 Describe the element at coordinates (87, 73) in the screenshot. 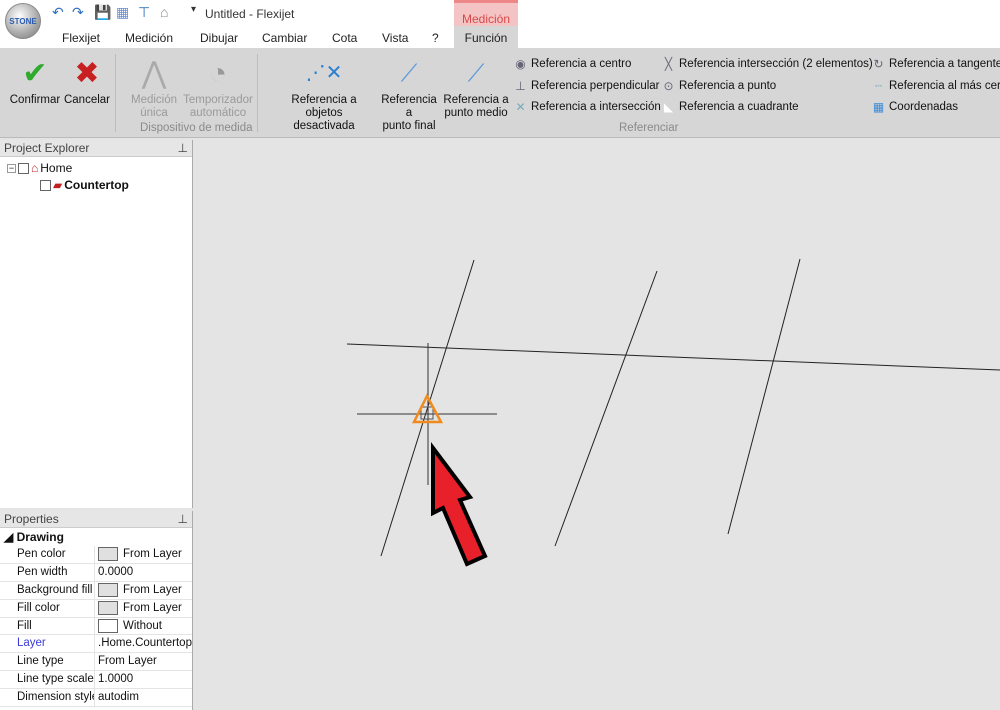

I see `x-icon: ✖` at that location.